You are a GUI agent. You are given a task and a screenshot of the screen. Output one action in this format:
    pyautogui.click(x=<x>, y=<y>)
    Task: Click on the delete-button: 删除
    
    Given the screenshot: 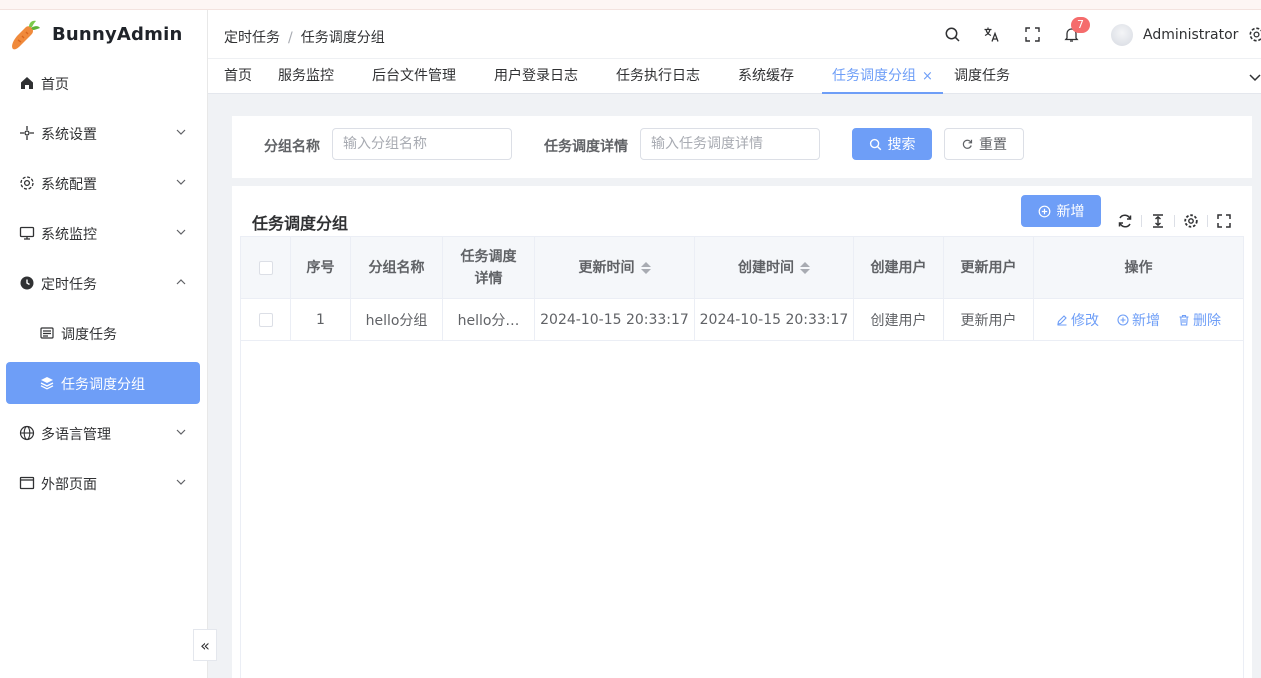 What is the action you would take?
    pyautogui.click(x=1199, y=320)
    